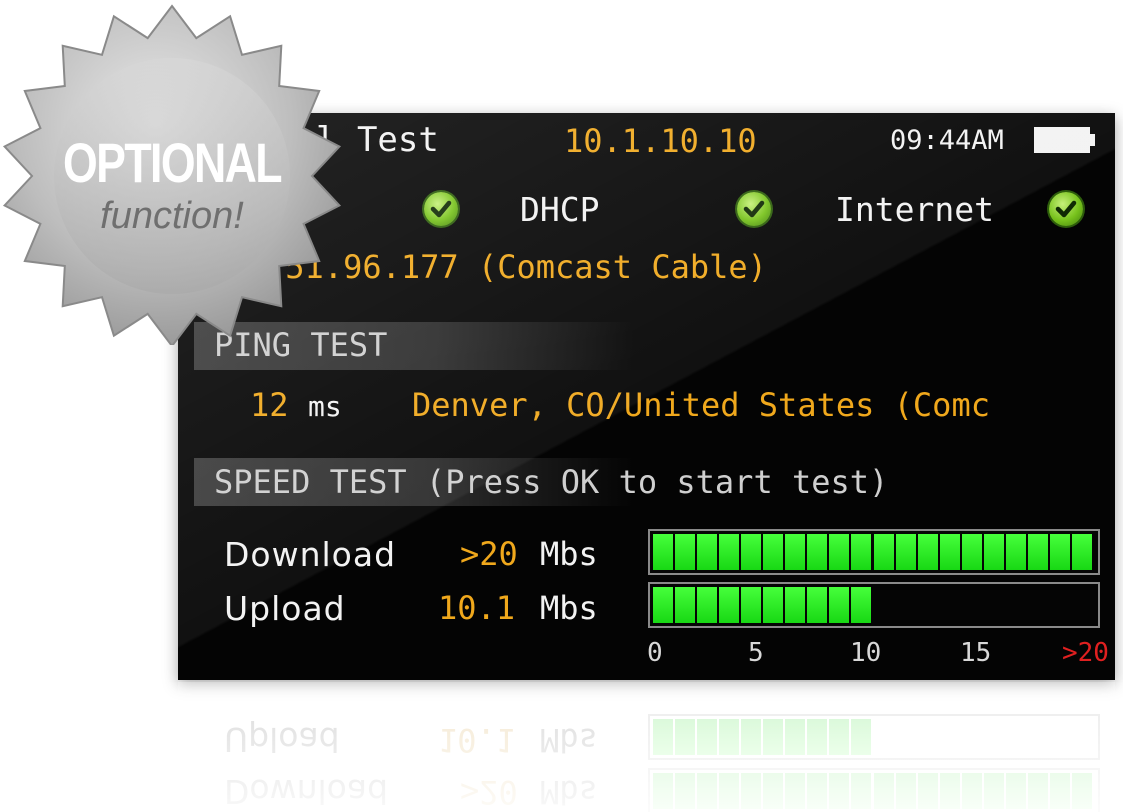  Describe the element at coordinates (489, 554) in the screenshot. I see `download-value: >20` at that location.